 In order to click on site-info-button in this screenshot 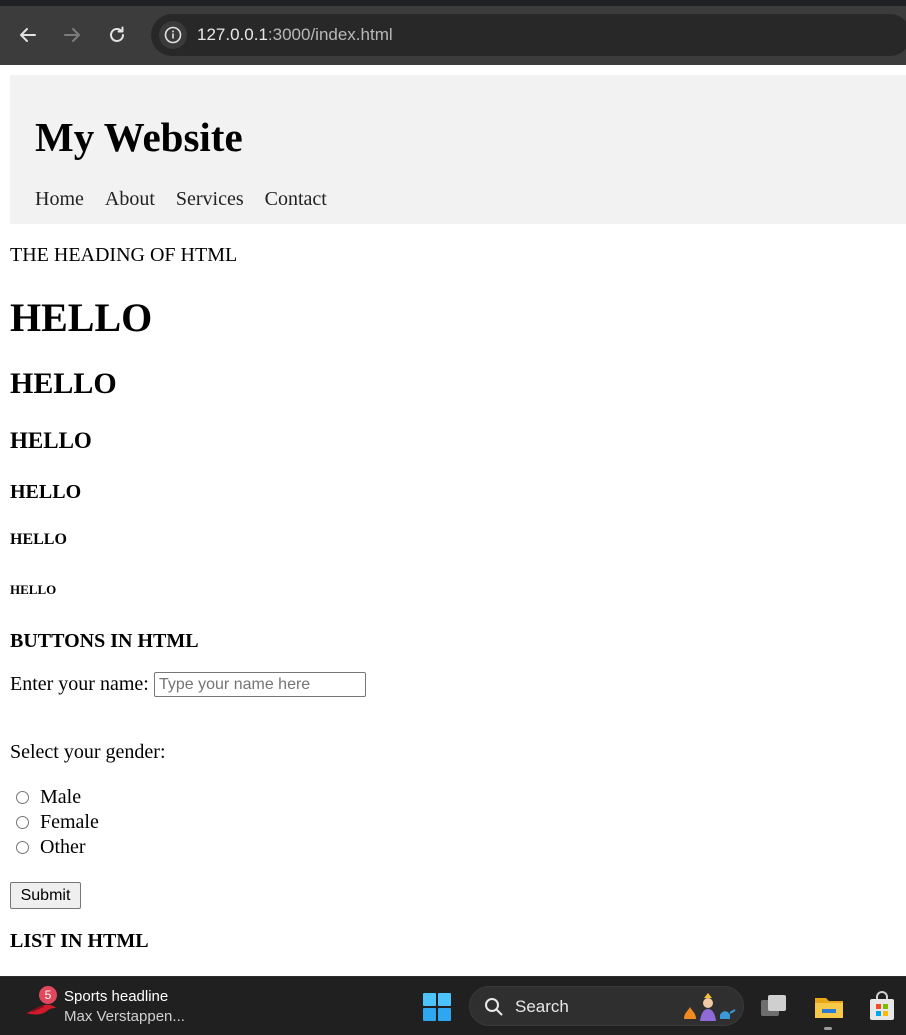, I will do `click(173, 35)`.